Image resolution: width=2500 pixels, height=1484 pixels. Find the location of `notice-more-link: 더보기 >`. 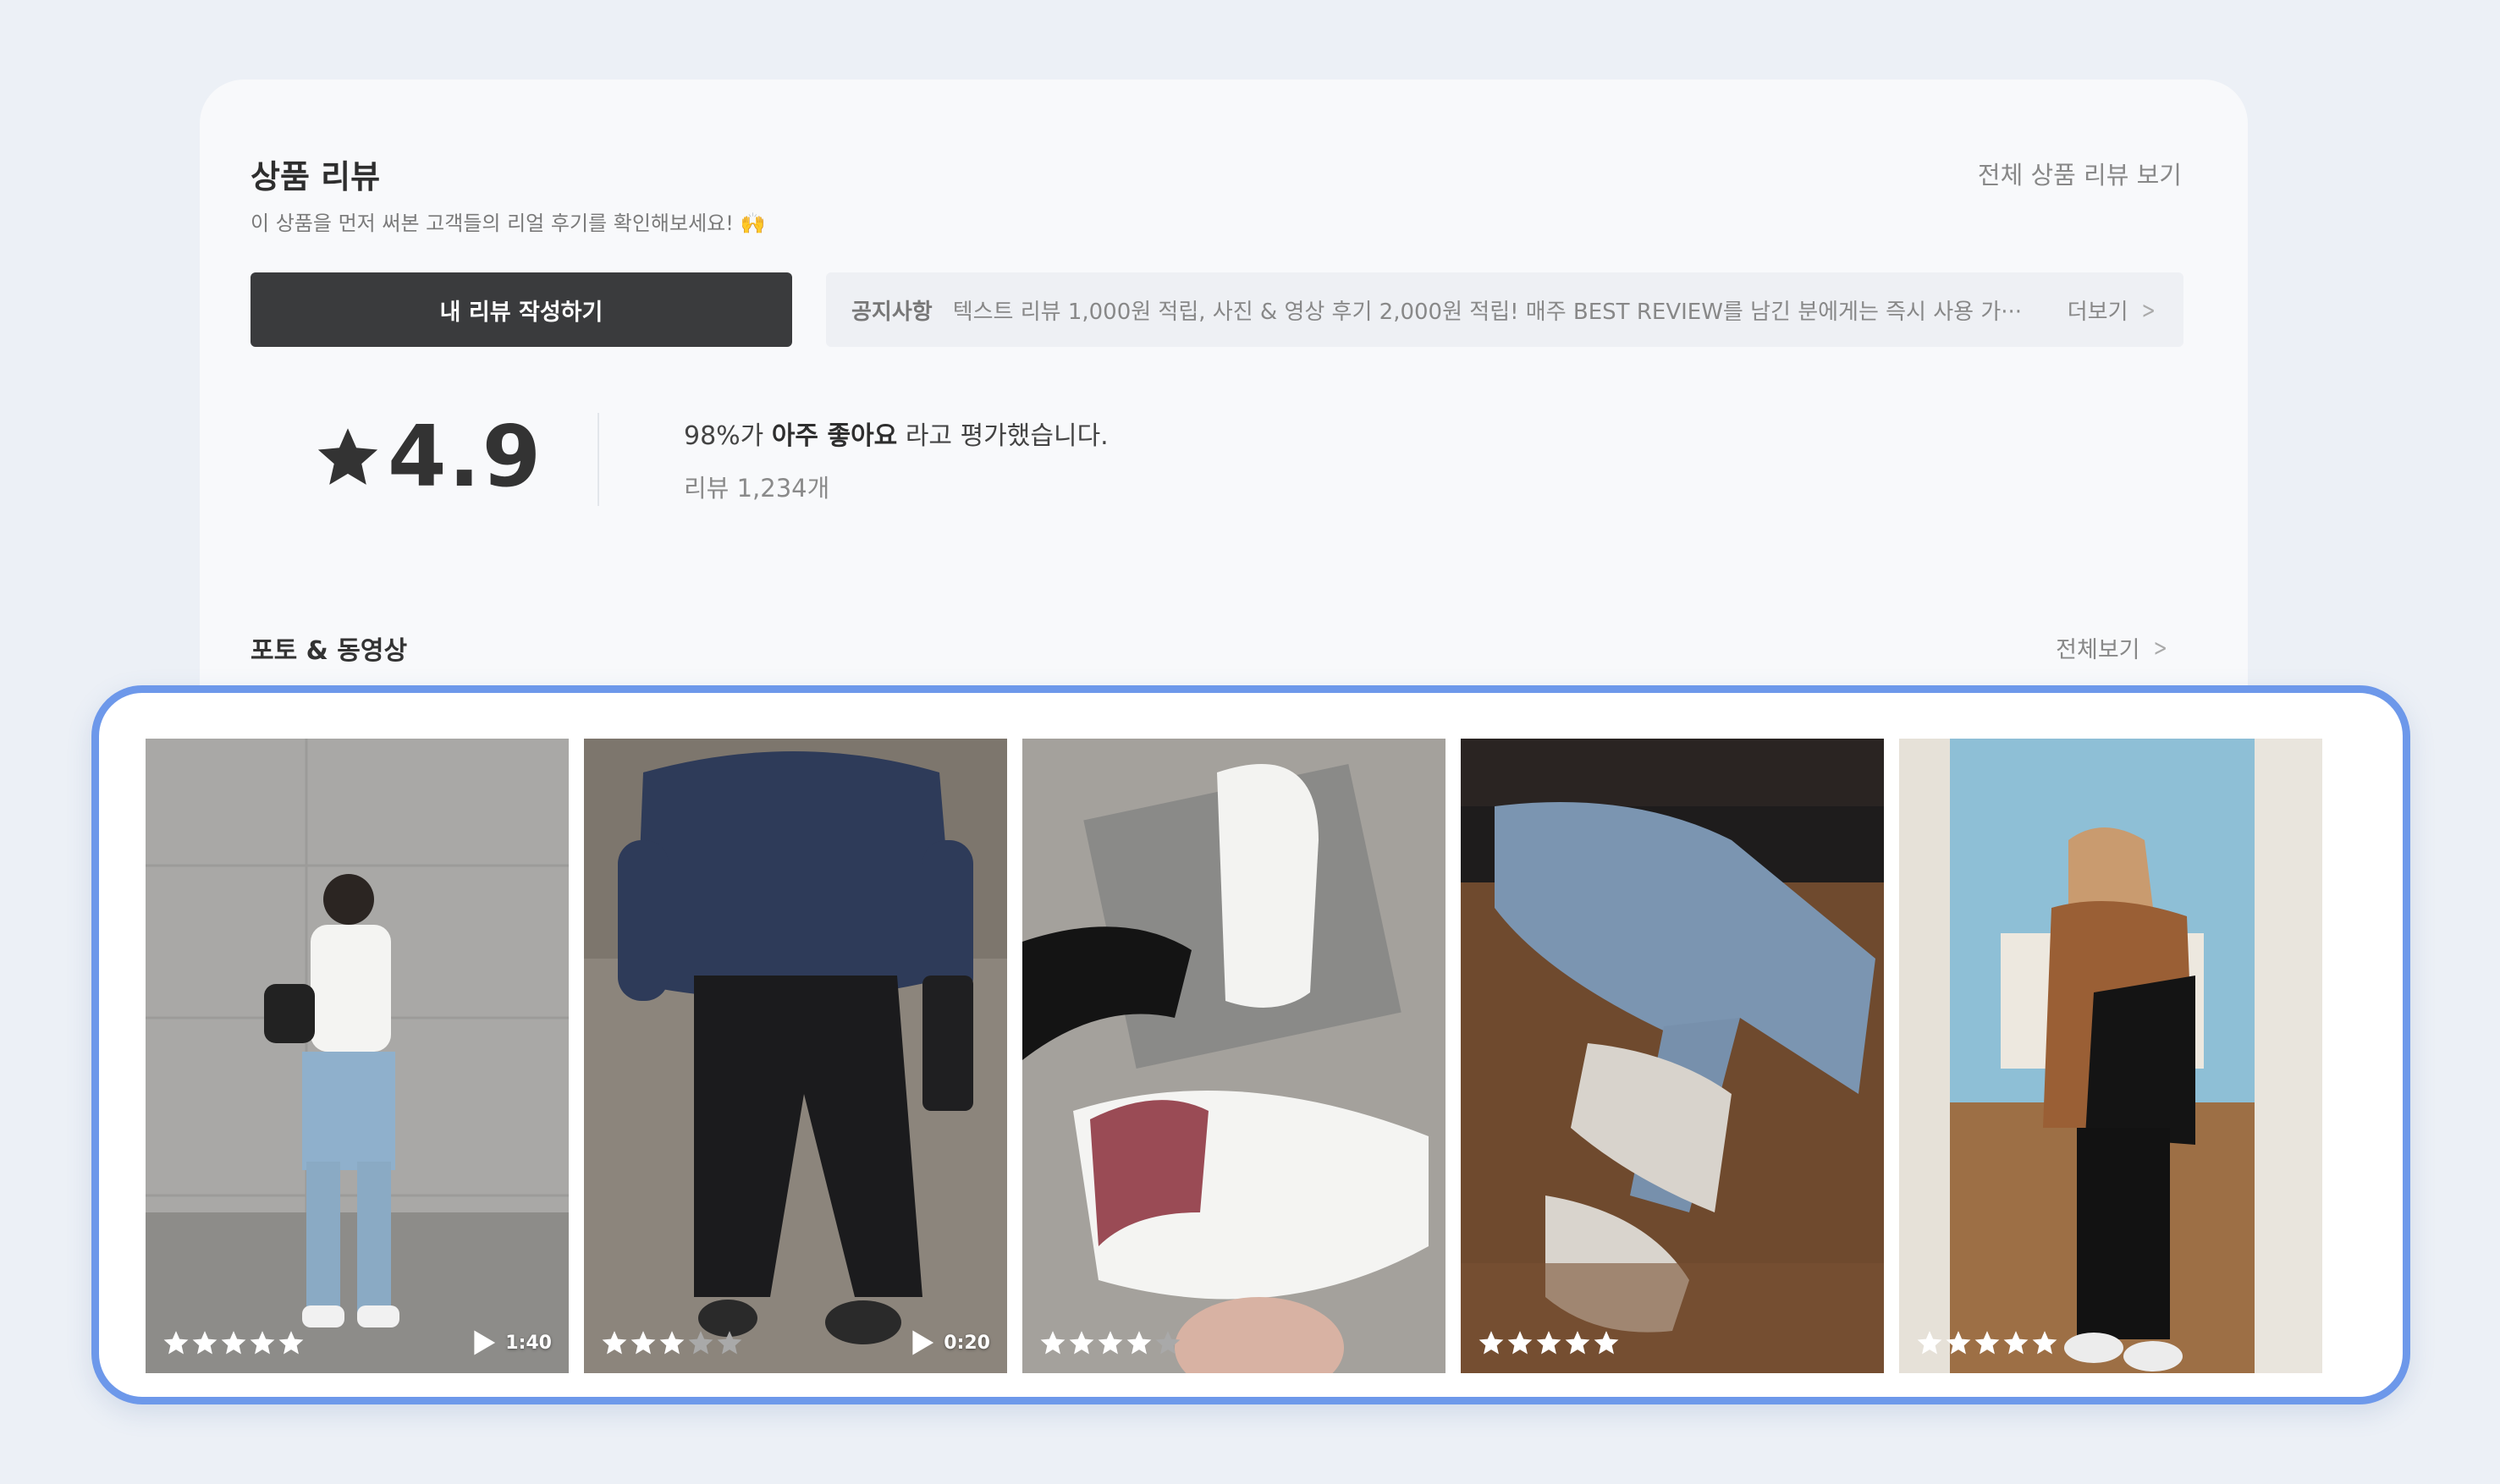

notice-more-link: 더보기 > is located at coordinates (2113, 310).